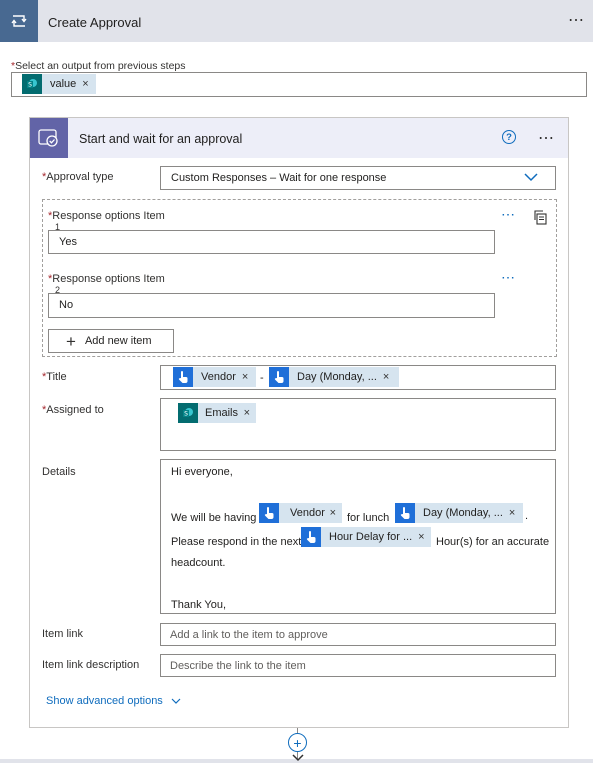  Describe the element at coordinates (68, 242) in the screenshot. I see `response-option-1-value: Yes` at that location.